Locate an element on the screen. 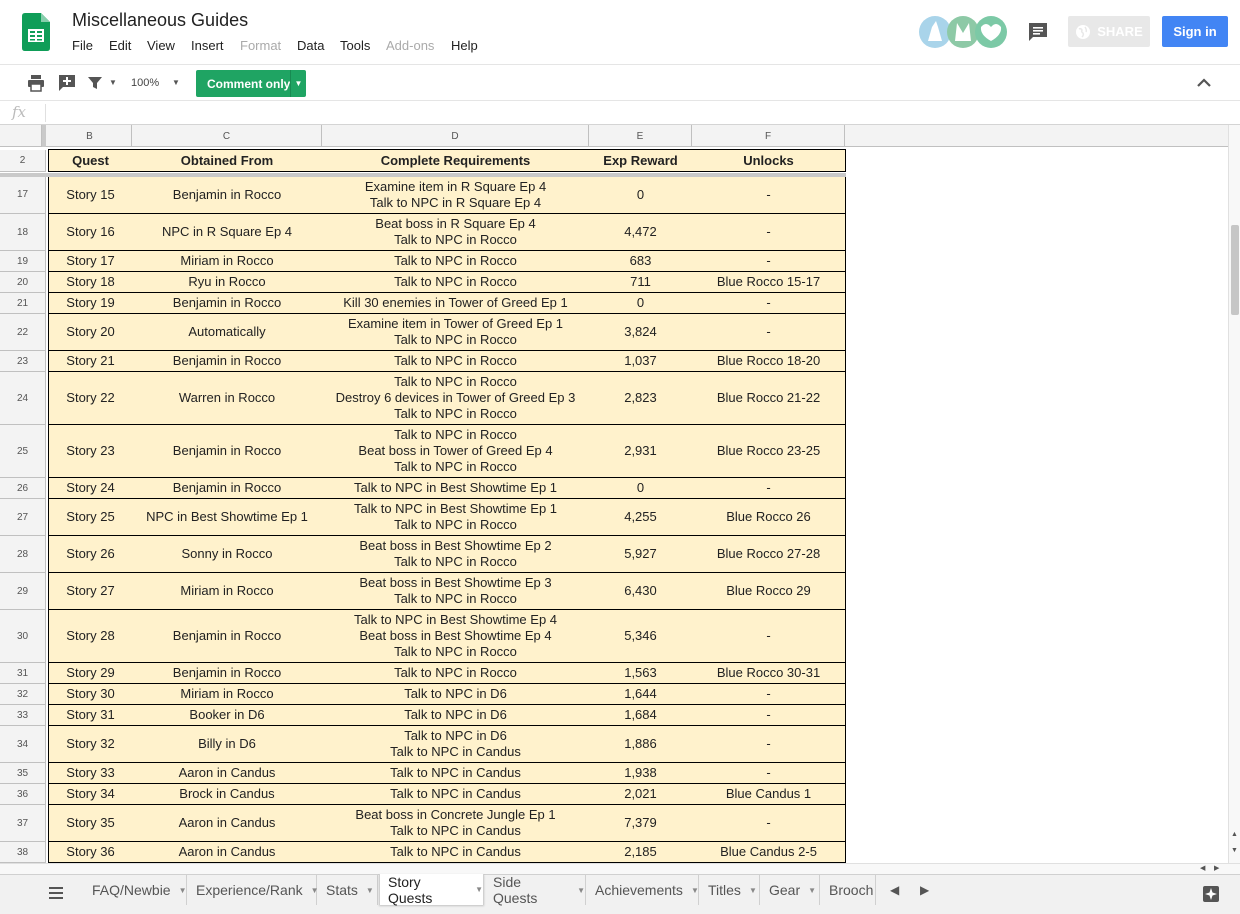 The height and width of the screenshot is (914, 1240). table-cell: 3,824 is located at coordinates (641, 332).